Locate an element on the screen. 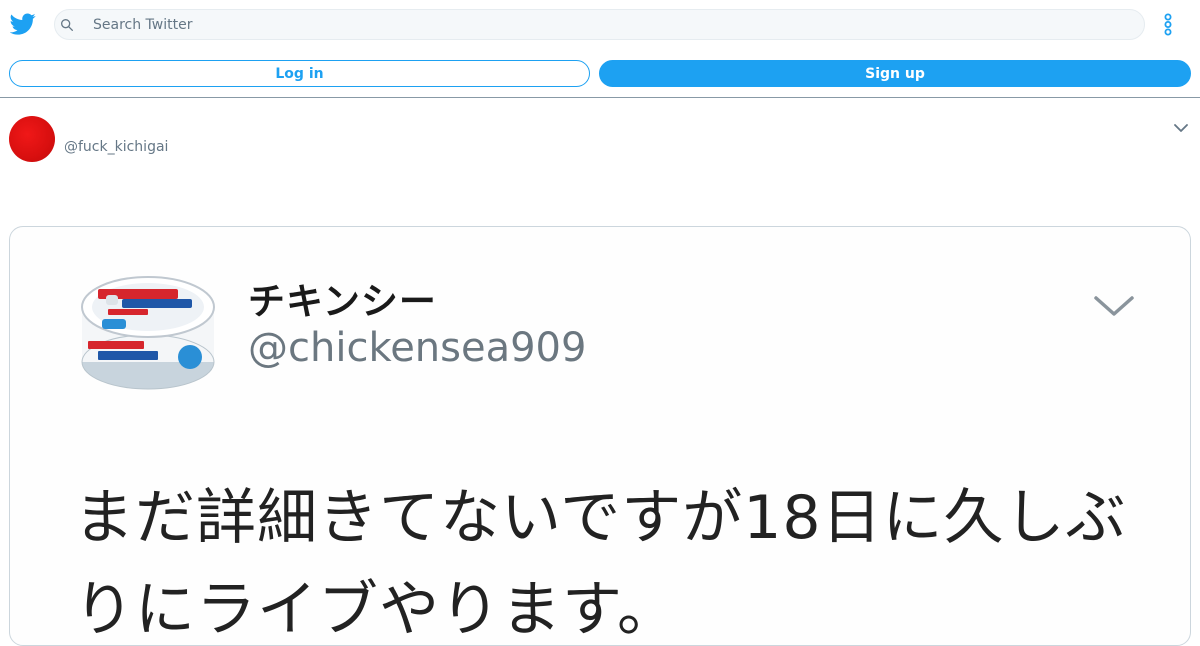 Image resolution: width=1200 pixels, height=646 pixels. twitter-bird-icon is located at coordinates (23, 24).